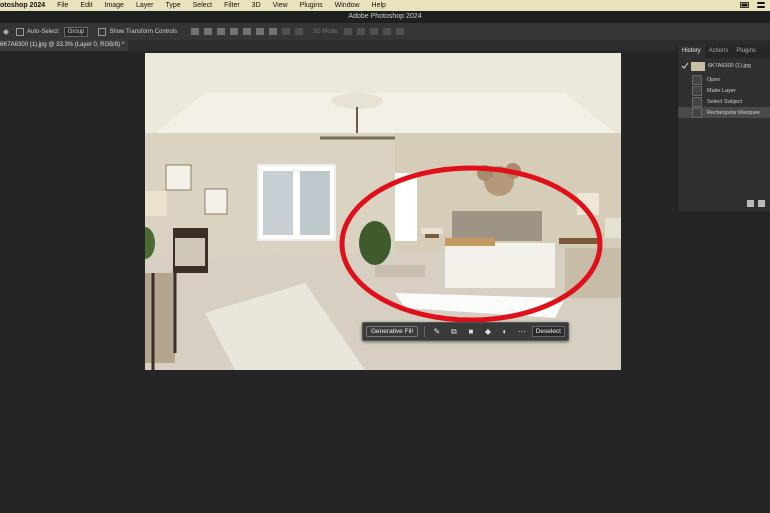 This screenshot has height=513, width=770. Describe the element at coordinates (505, 332) in the screenshot. I see `adjustment-icon: ◐` at that location.